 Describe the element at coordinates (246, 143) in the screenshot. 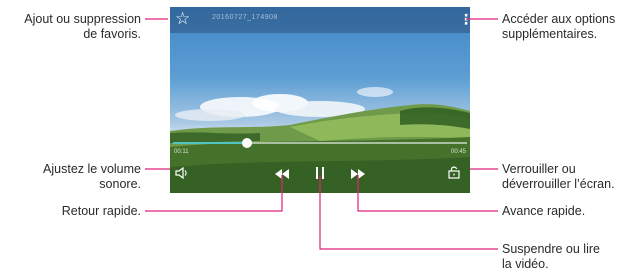

I see `progress-bar-handle` at that location.